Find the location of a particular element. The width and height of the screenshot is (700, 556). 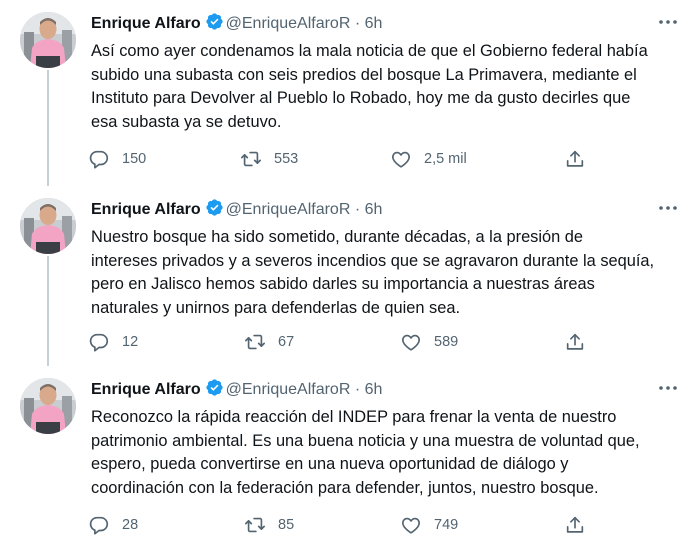

reply-button: 28 is located at coordinates (113, 525).